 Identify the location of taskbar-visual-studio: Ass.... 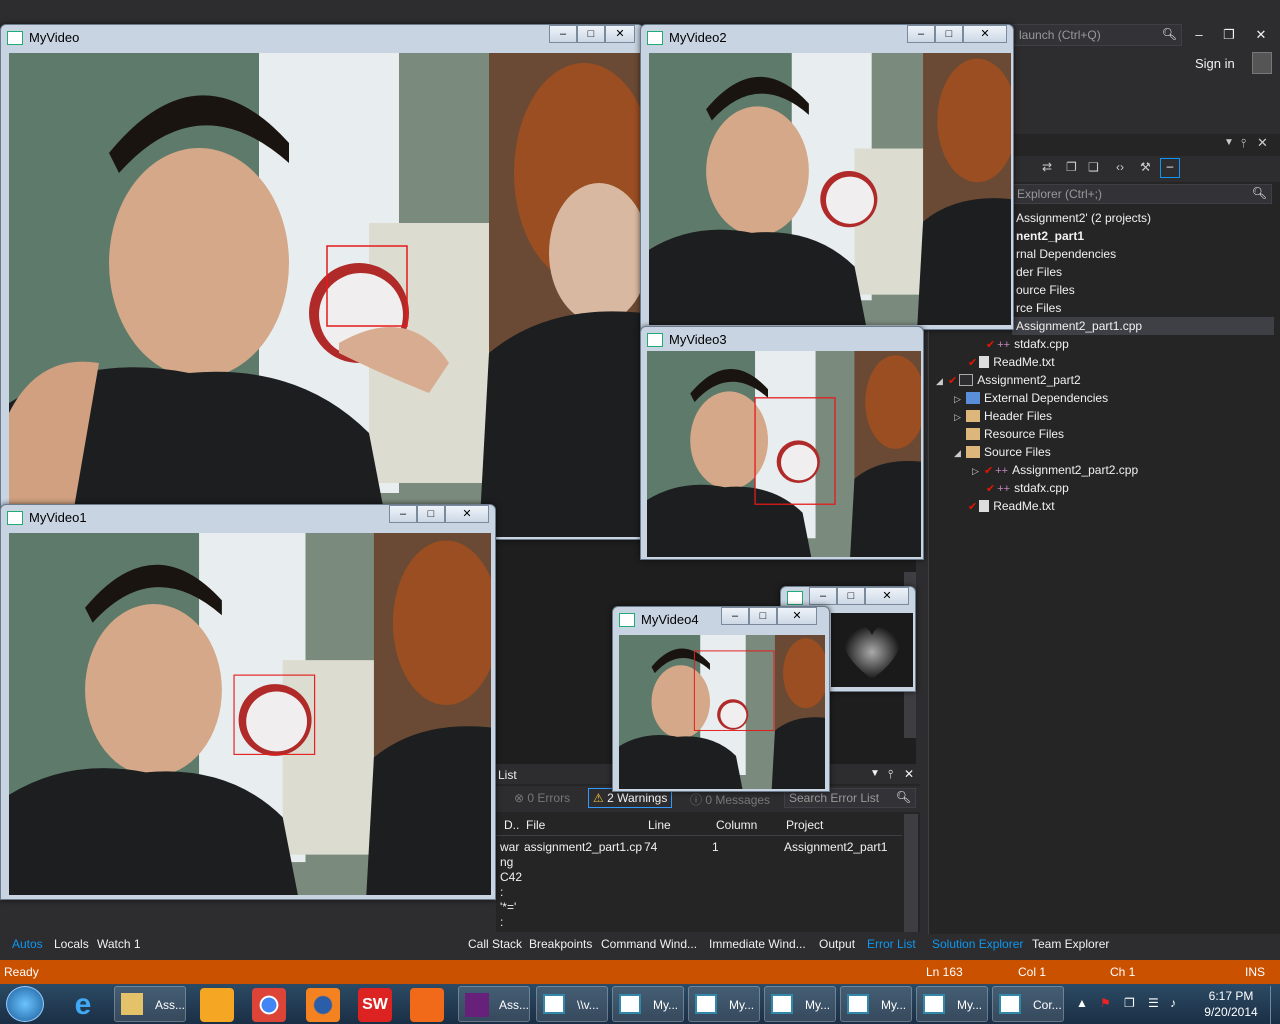
(494, 1004).